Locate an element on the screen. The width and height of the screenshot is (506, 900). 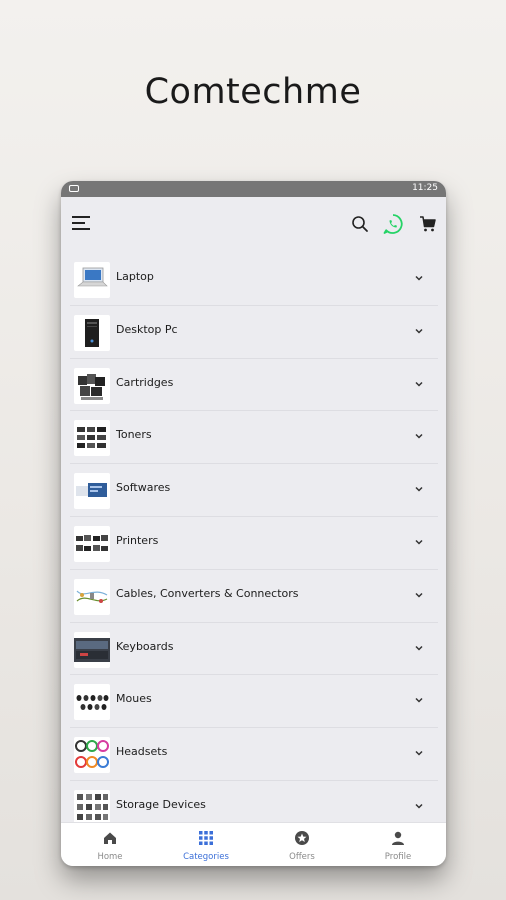
star-icon is located at coordinates (302, 838).